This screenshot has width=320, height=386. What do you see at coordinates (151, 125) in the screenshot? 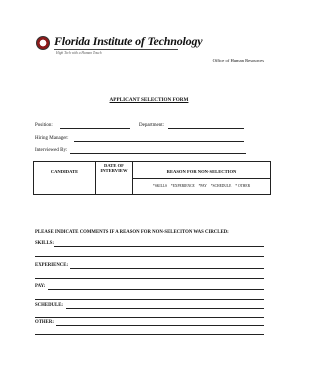
I see `department-label: Department:` at bounding box center [151, 125].